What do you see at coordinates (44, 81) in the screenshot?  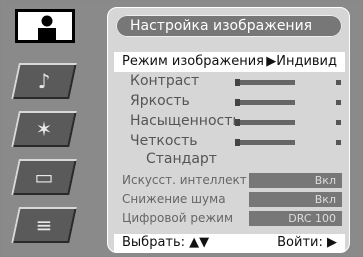 I see `music-note-icon: ♪` at bounding box center [44, 81].